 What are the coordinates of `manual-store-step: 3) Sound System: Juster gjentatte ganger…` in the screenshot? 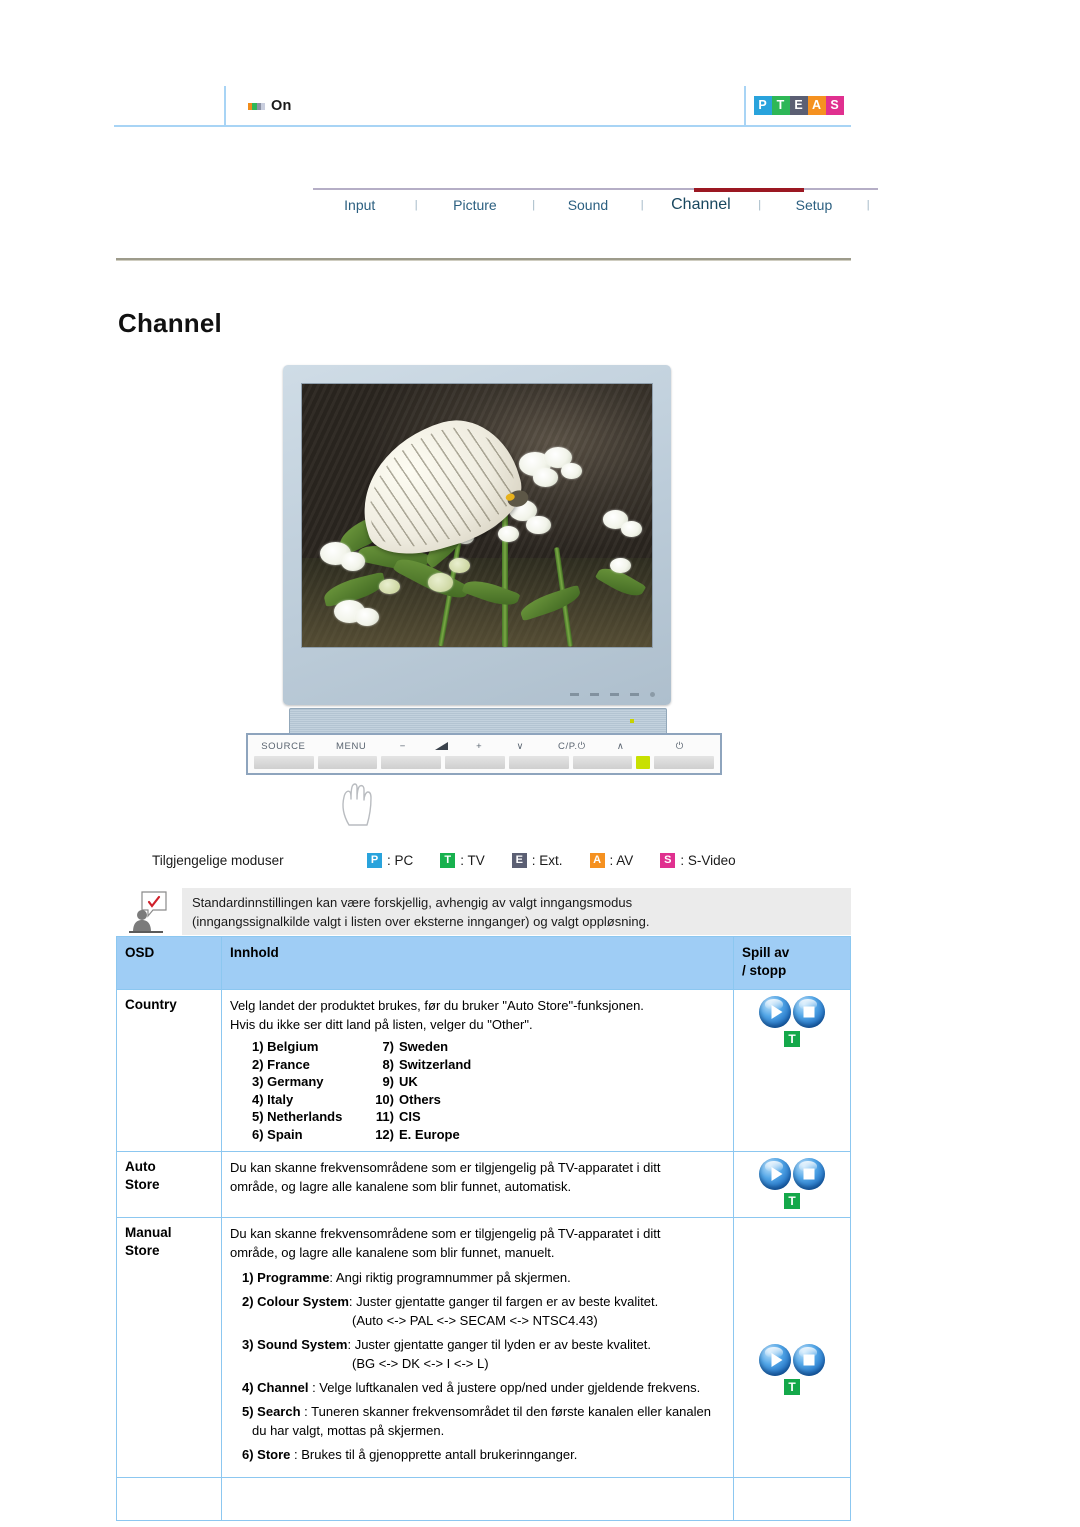 It's located at (477, 1354).